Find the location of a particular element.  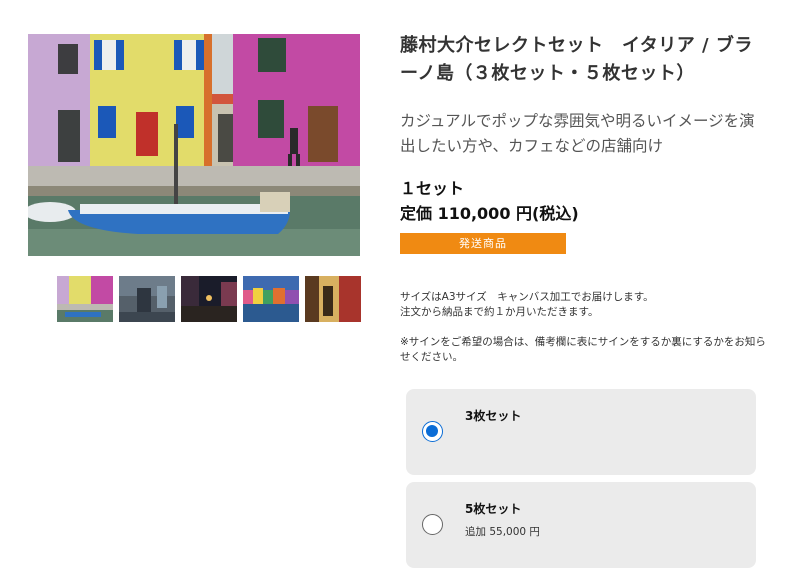

shipping-badge: 発送商品 is located at coordinates (483, 243).